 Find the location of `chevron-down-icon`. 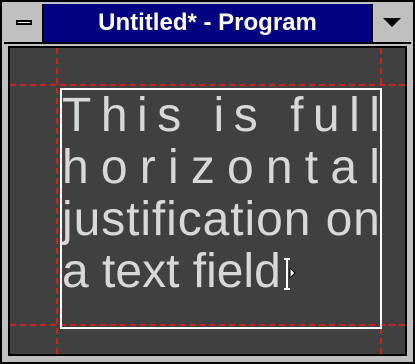

chevron-down-icon is located at coordinates (392, 22).